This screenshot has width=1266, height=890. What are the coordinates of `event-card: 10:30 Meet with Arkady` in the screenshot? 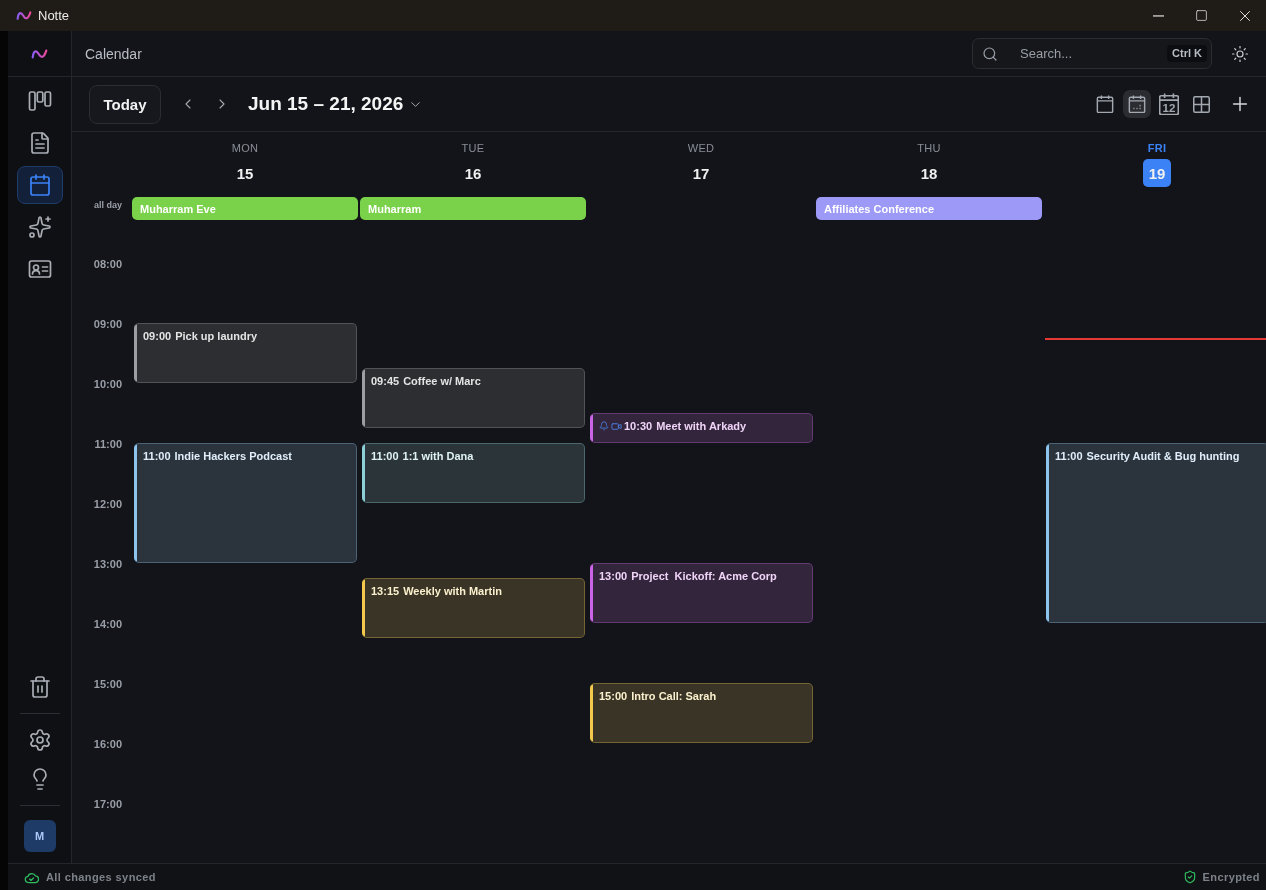 It's located at (701, 428).